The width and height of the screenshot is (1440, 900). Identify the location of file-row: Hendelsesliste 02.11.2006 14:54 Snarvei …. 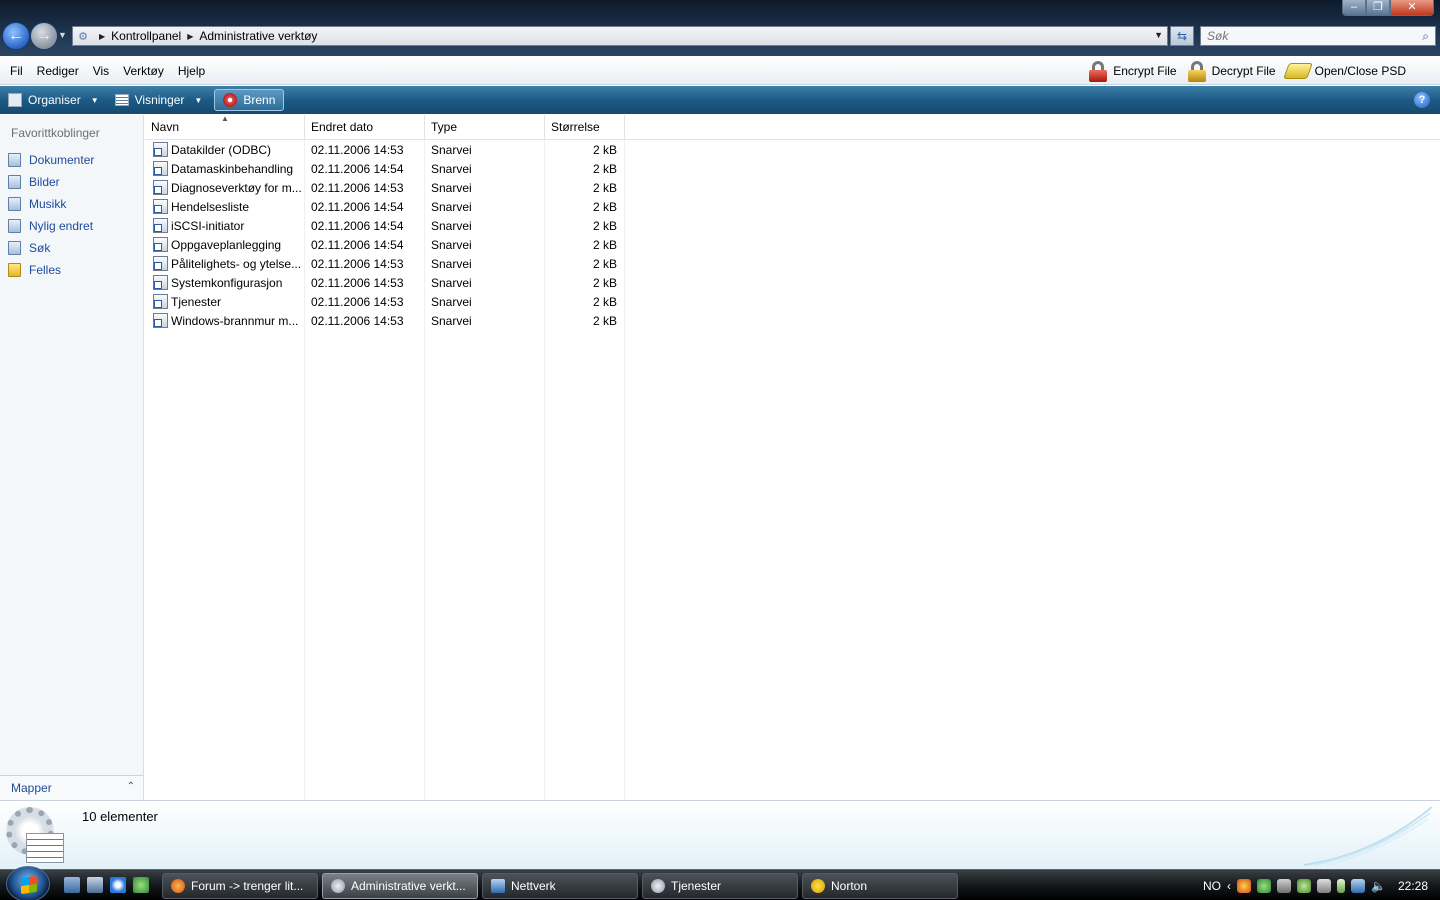
(385, 206).